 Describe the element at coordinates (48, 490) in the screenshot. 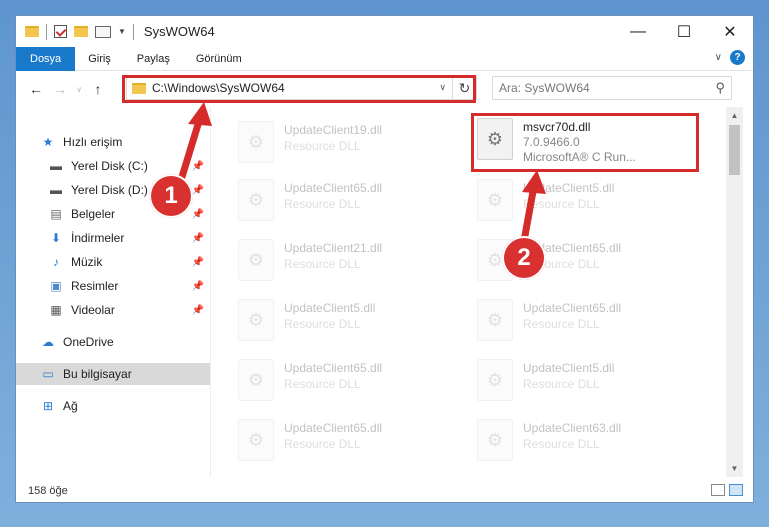

I see `item-count: 158 öğe` at that location.